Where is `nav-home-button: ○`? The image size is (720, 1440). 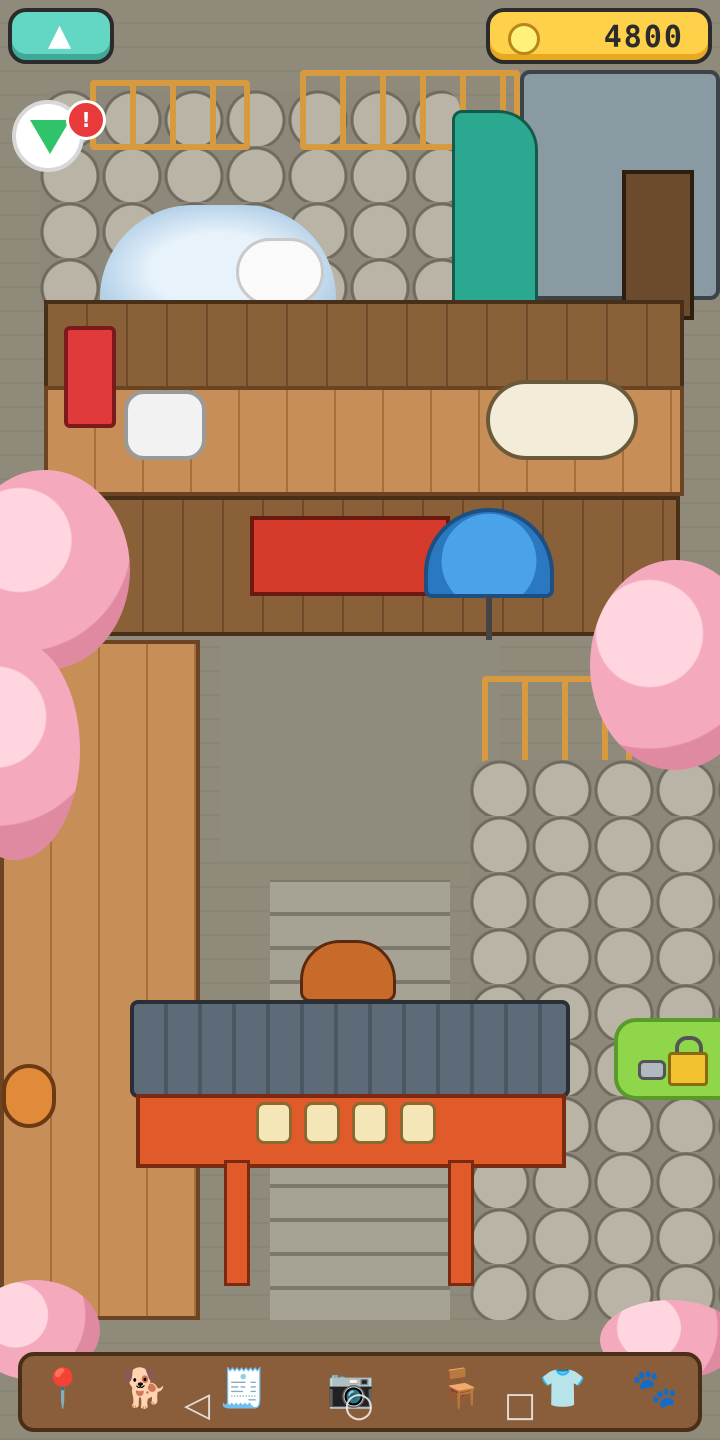 nav-home-button: ○ is located at coordinates (359, 1405).